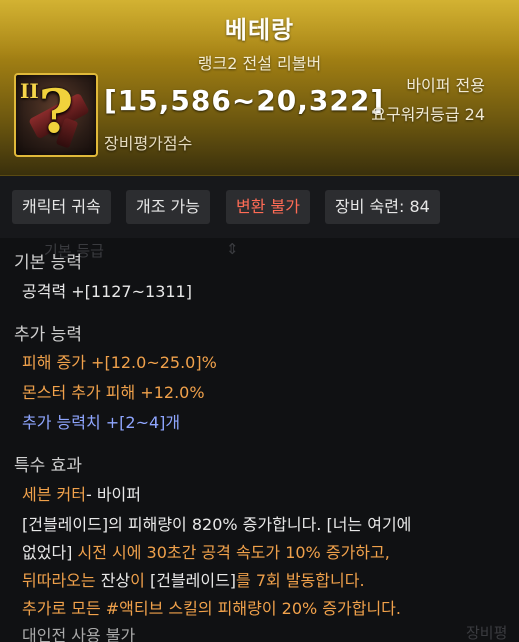  I want to click on set-effect-name: 세븐 커터- 바이퍼, so click(81, 493).